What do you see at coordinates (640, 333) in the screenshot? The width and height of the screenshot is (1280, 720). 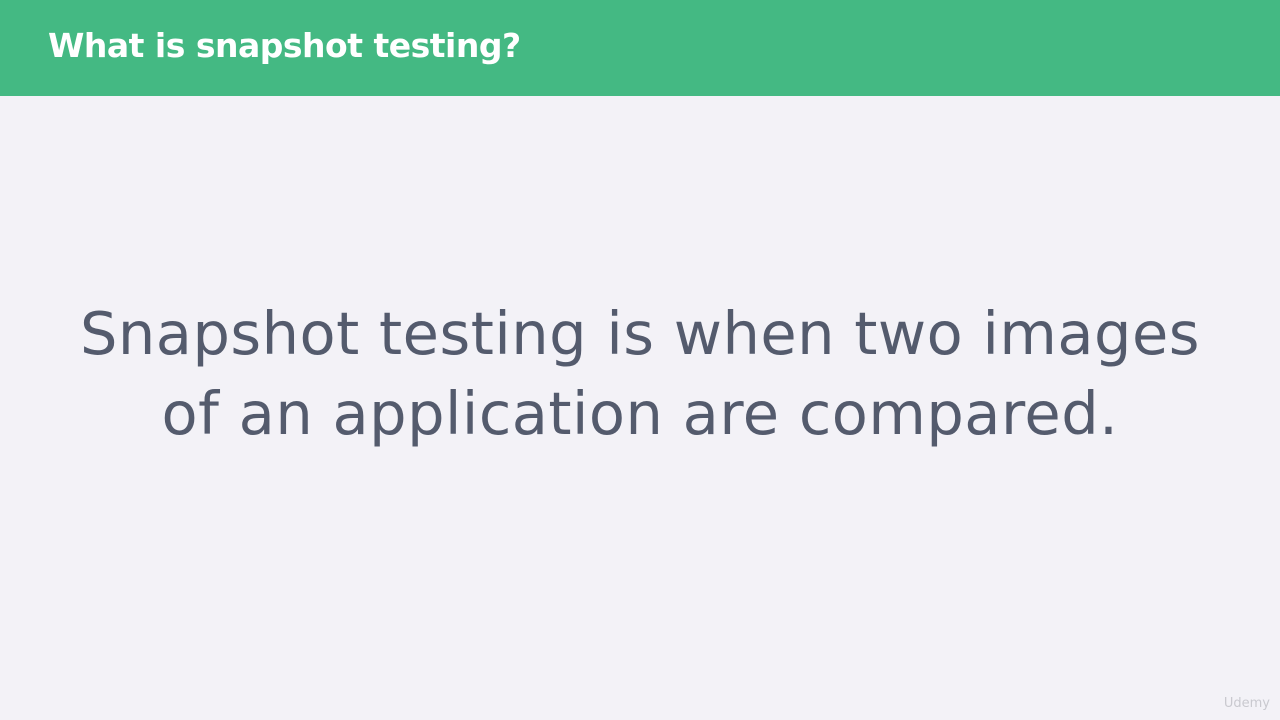 I see `slide-statement-line-1: Snapshot testing is when two images` at bounding box center [640, 333].